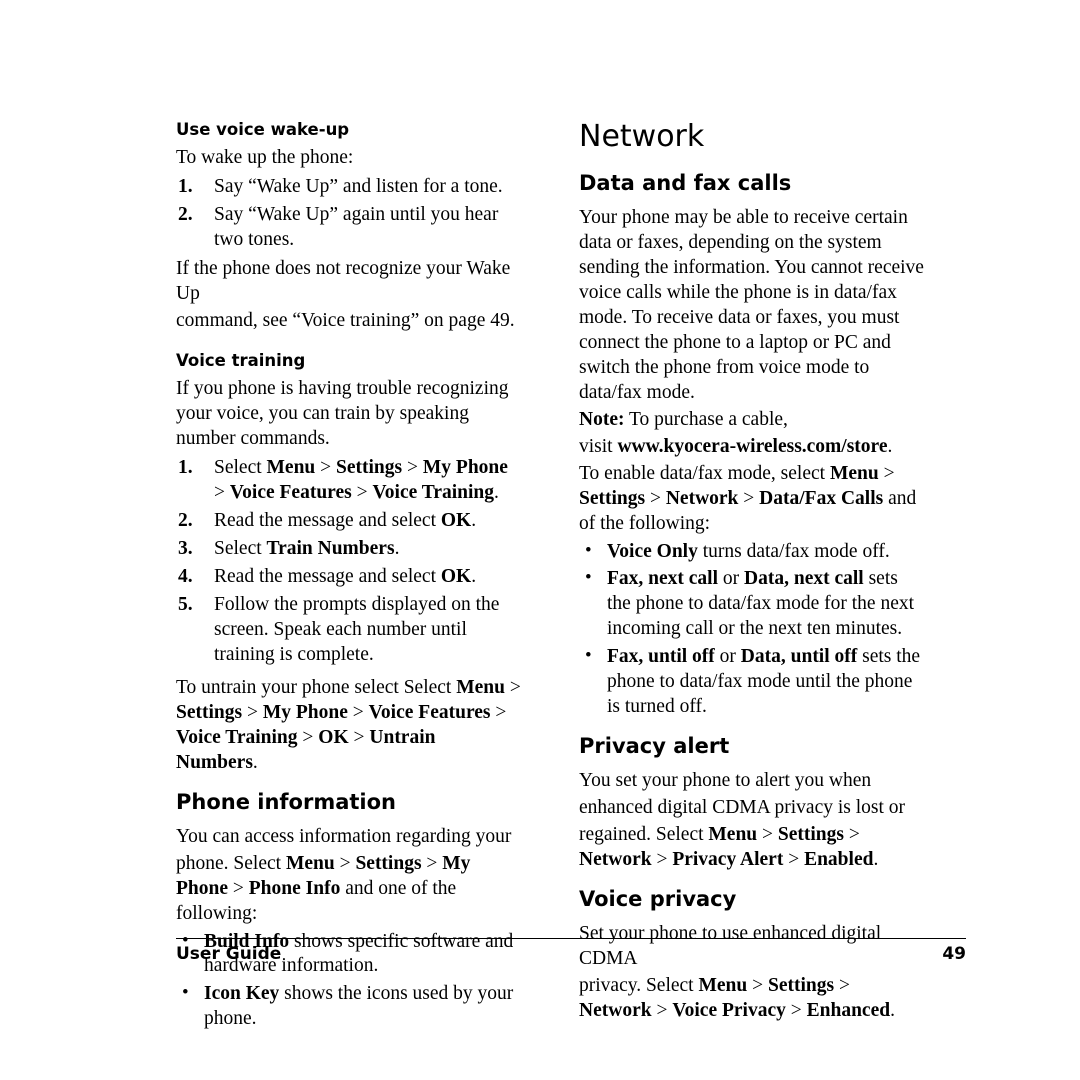  I want to click on menu-path-item: Fax, until off, so click(661, 657).